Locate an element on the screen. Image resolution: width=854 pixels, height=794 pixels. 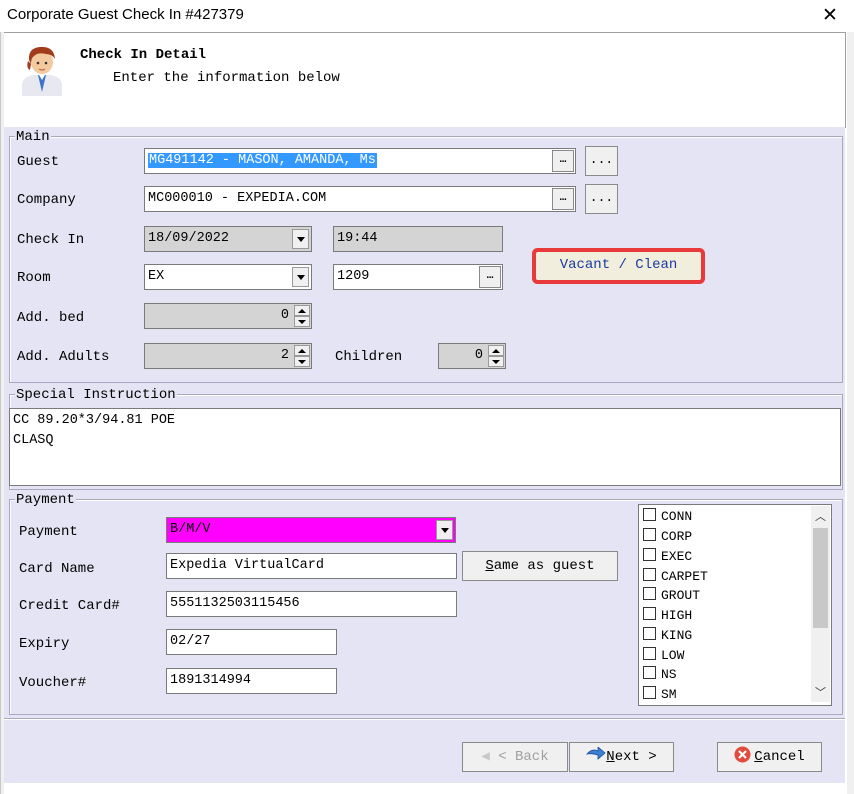
preference-item-high: HIGH is located at coordinates (667, 616).